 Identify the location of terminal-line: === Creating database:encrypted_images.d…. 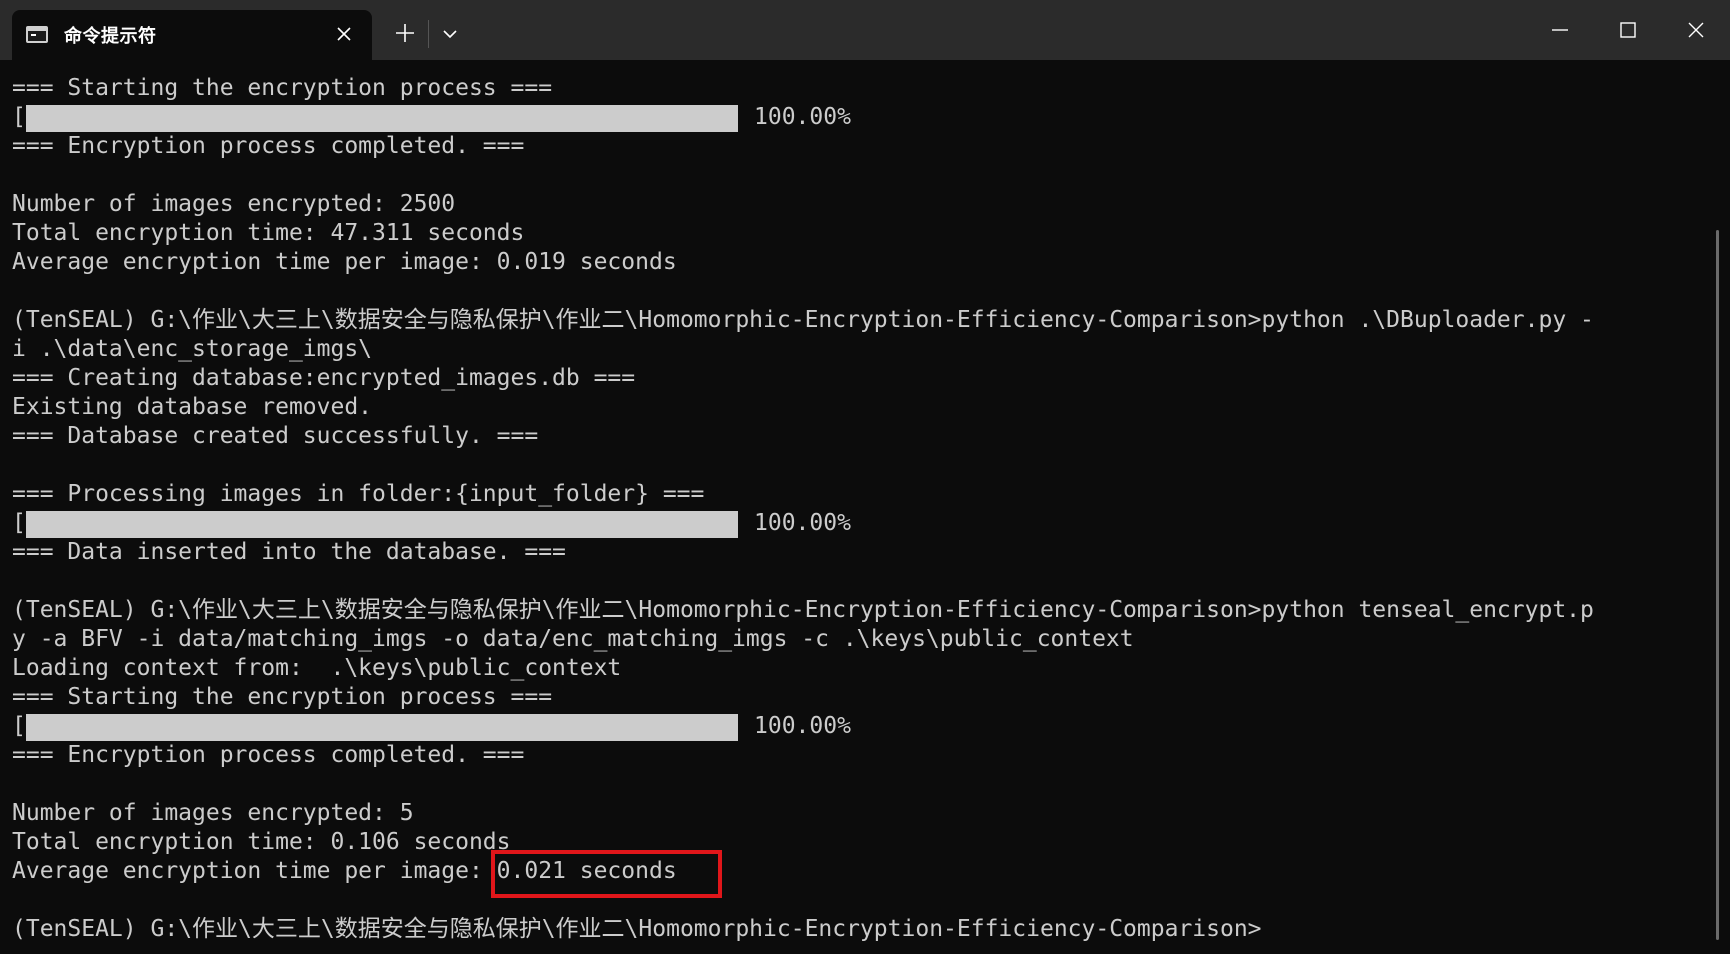
(324, 378).